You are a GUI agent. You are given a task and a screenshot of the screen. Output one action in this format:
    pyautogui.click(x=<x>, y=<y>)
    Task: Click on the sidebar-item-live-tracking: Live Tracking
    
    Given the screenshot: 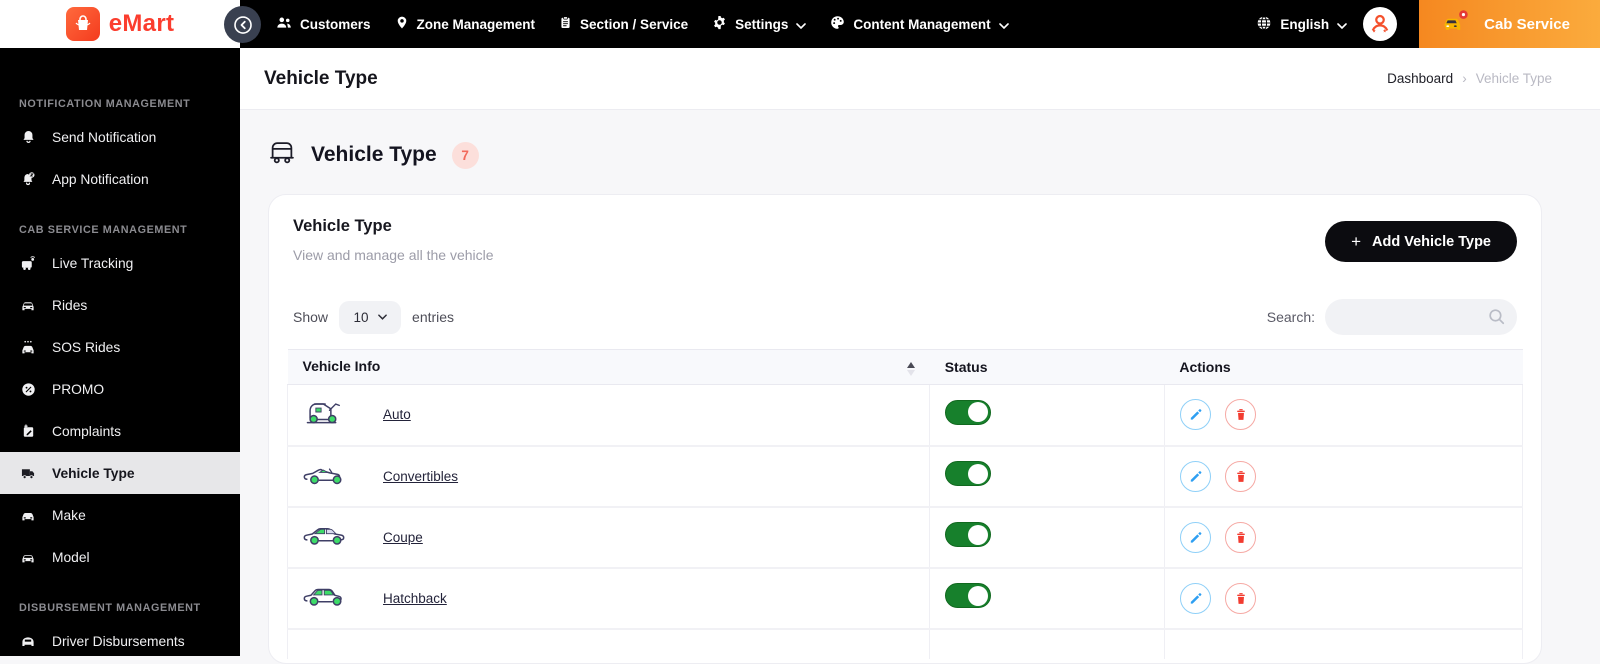 What is the action you would take?
    pyautogui.click(x=120, y=263)
    